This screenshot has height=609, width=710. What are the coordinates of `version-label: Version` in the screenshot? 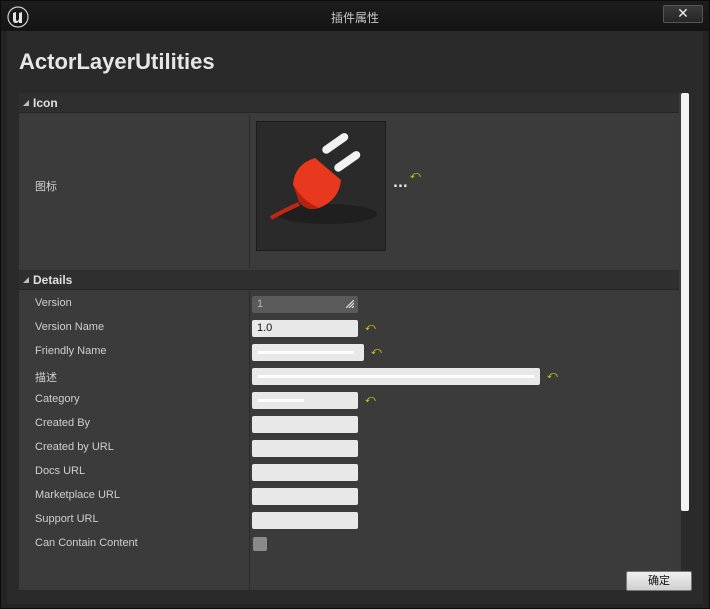 It's located at (53, 303).